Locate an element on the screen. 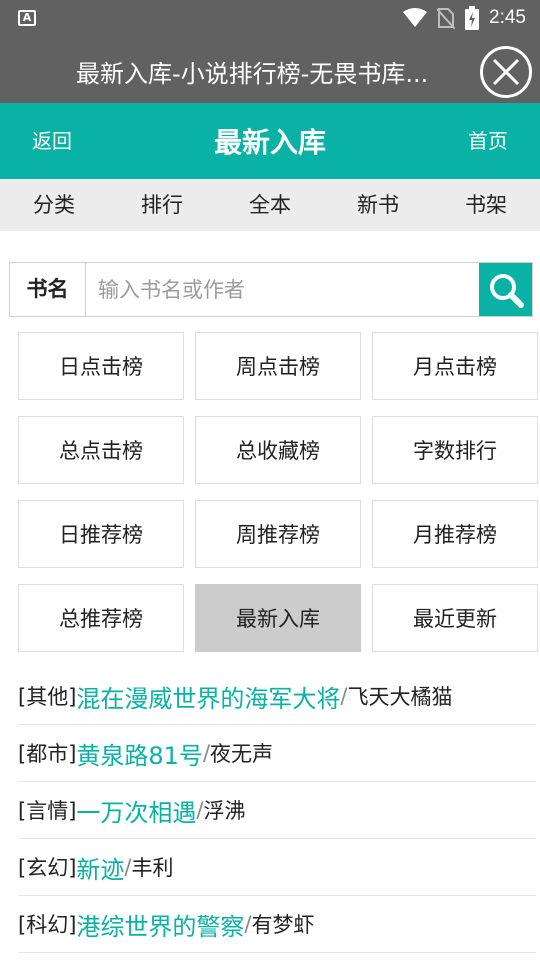 This screenshot has height=960, width=540. nav-item-complete: 全本 is located at coordinates (270, 205).